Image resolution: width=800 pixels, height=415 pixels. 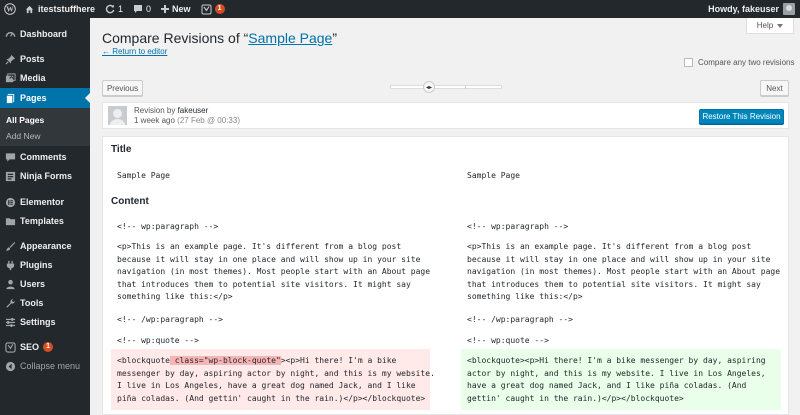 I want to click on sidebar-item-ninja-forms: Ninja Forms, so click(x=45, y=176).